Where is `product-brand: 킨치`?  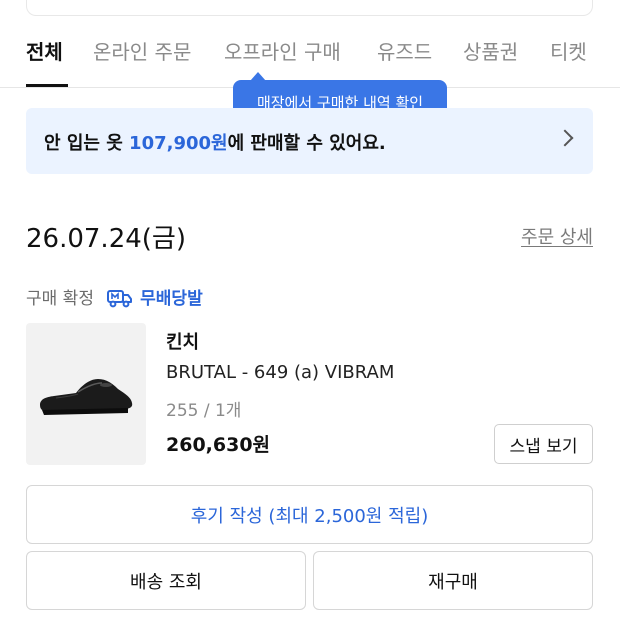 product-brand: 킨치 is located at coordinates (182, 341).